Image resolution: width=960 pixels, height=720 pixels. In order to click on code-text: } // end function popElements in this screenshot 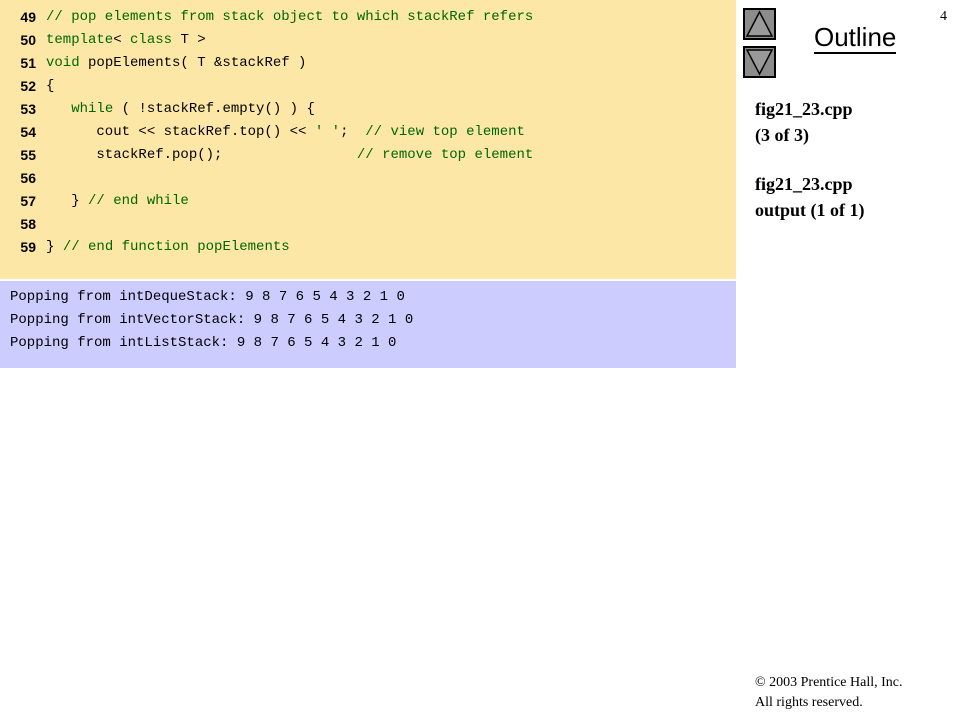, I will do `click(168, 247)`.